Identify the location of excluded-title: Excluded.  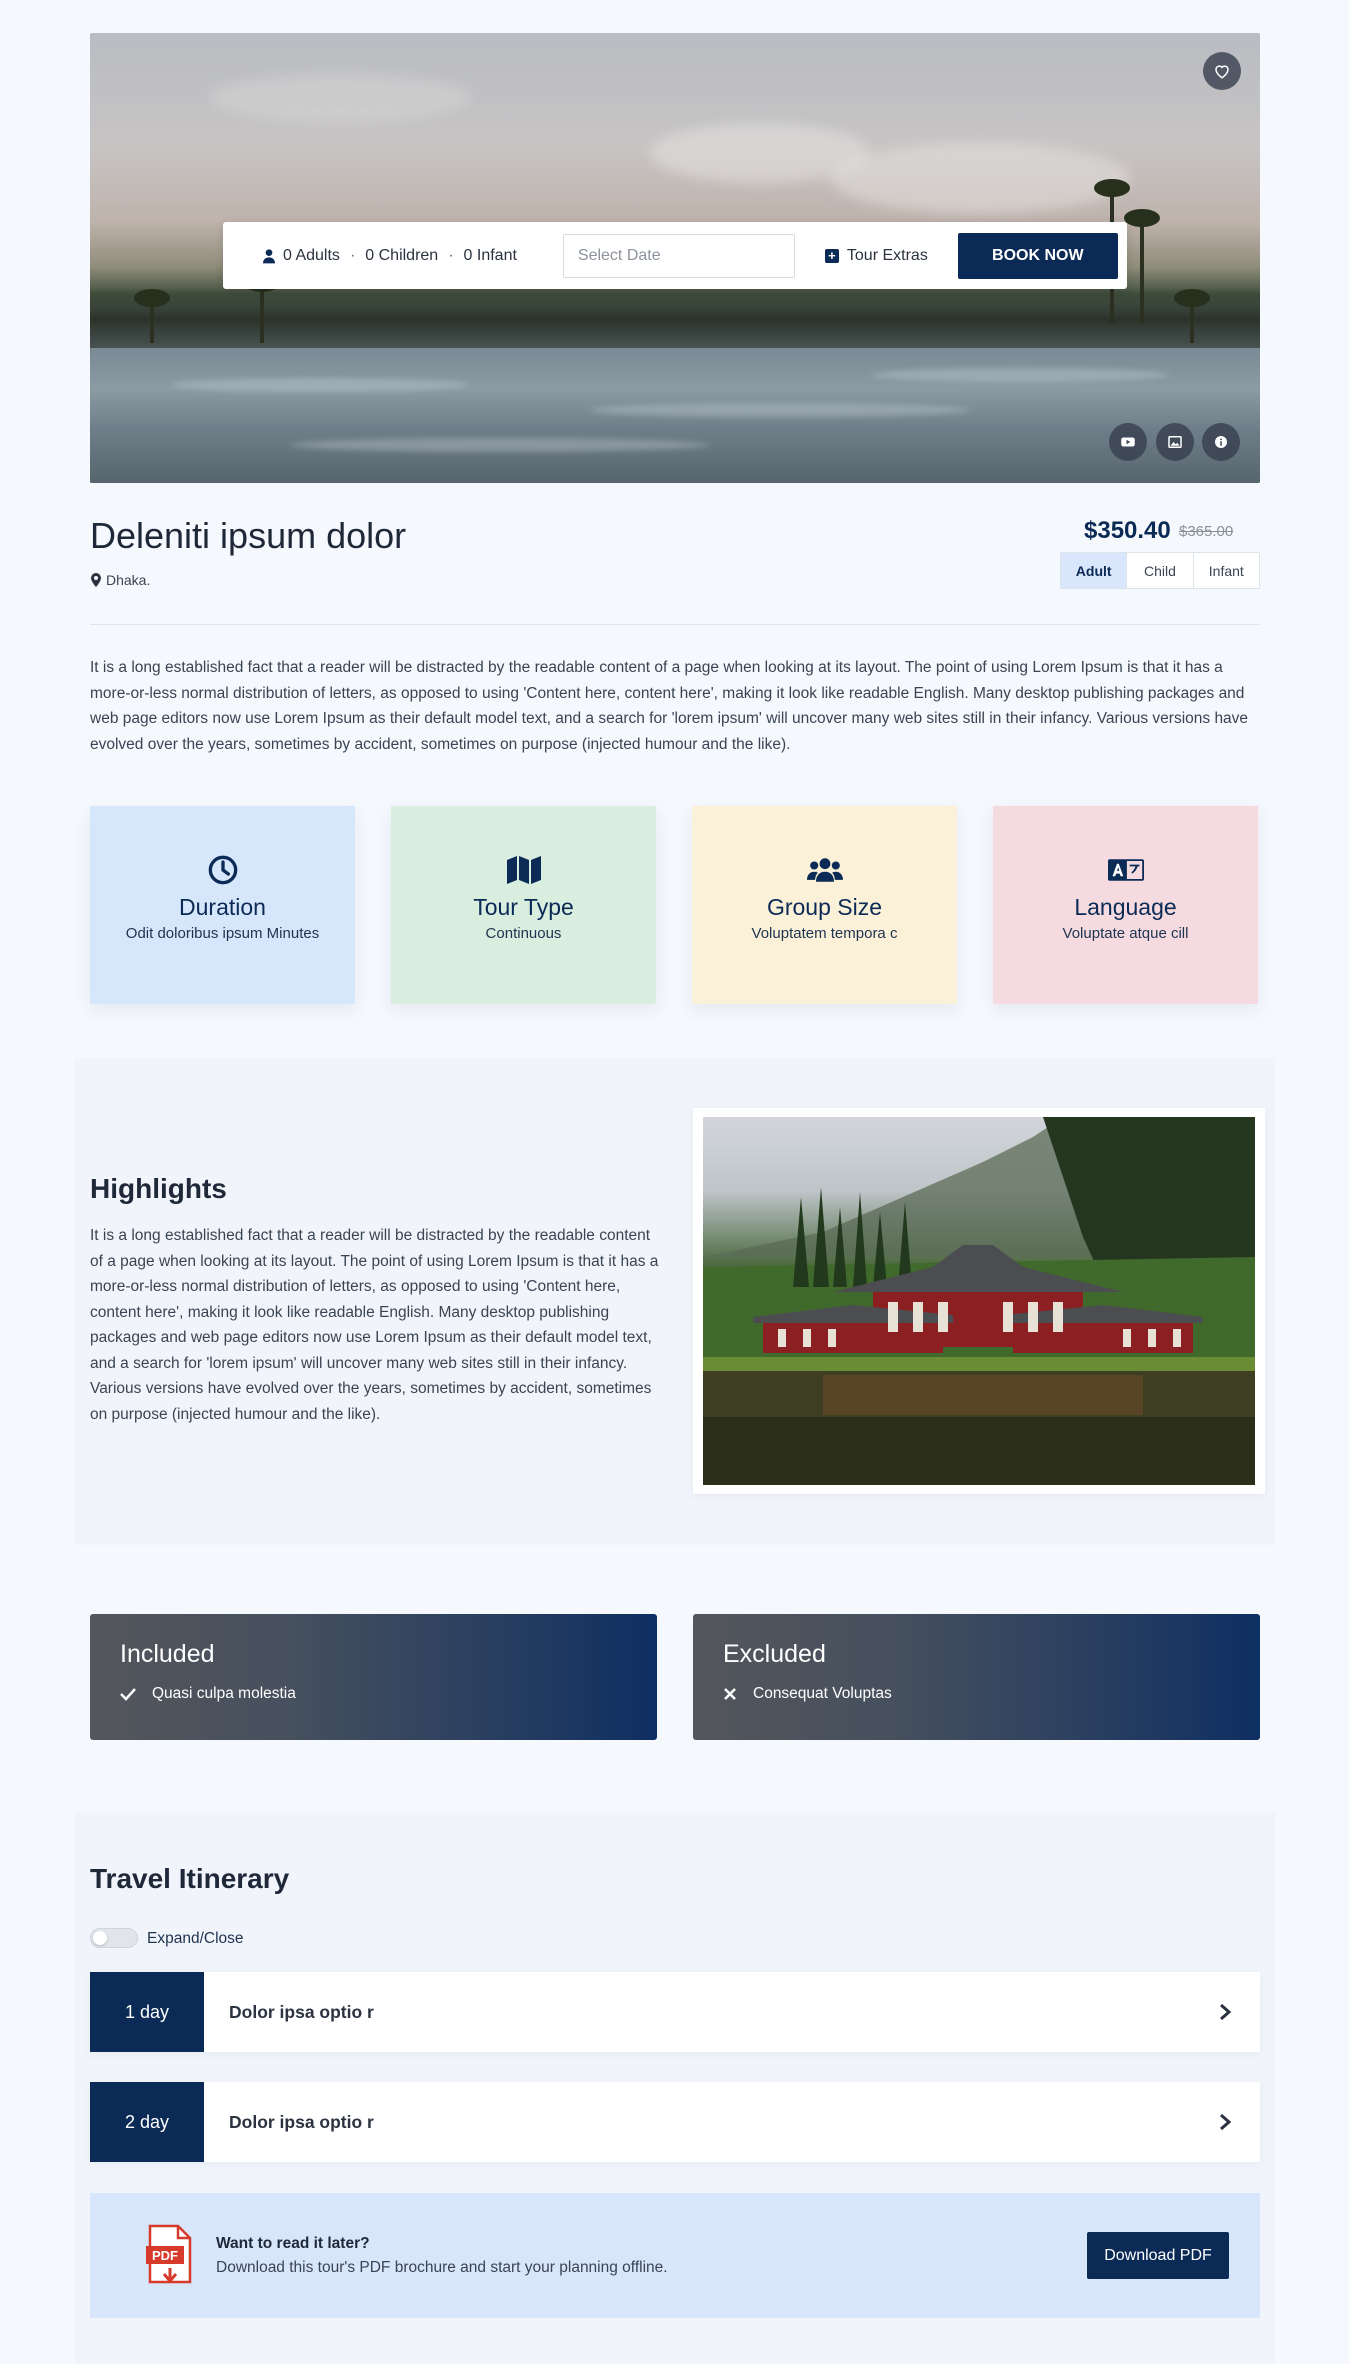
(774, 1654).